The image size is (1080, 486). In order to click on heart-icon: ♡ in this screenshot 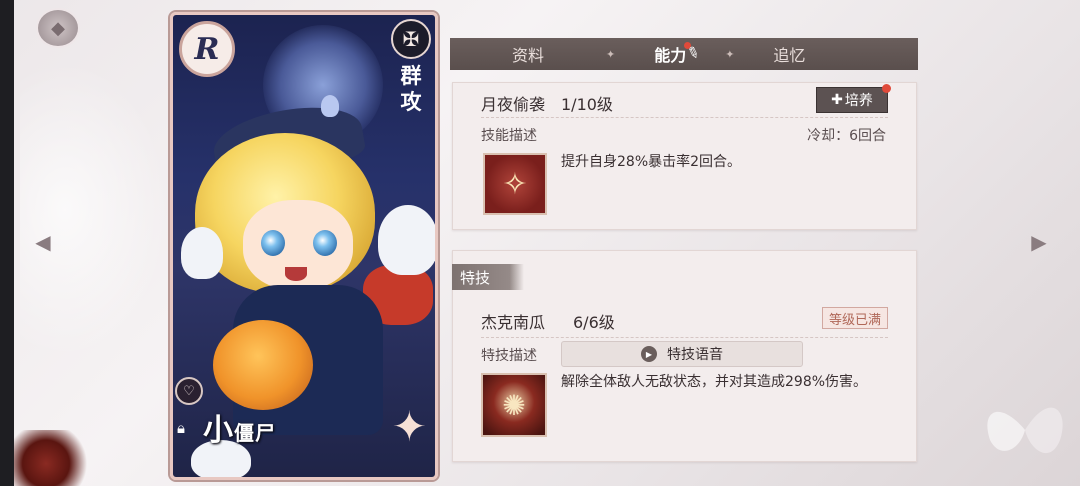, I will do `click(189, 391)`.